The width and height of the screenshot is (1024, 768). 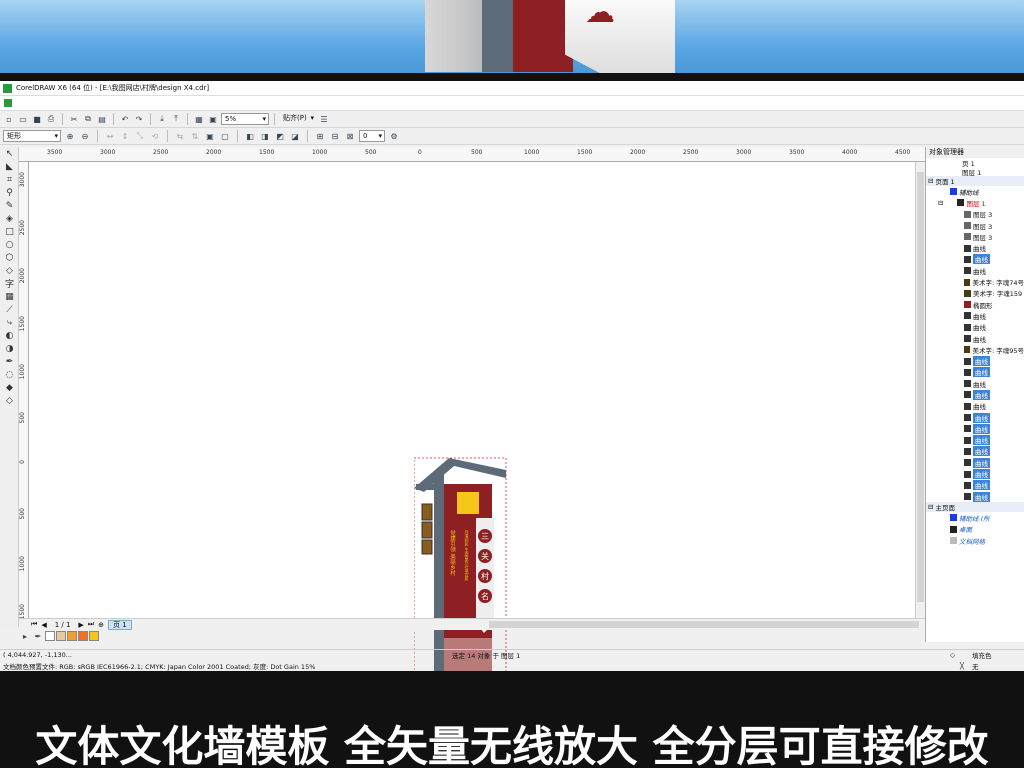 I want to click on next-page-icon: ▶, so click(x=80, y=625).